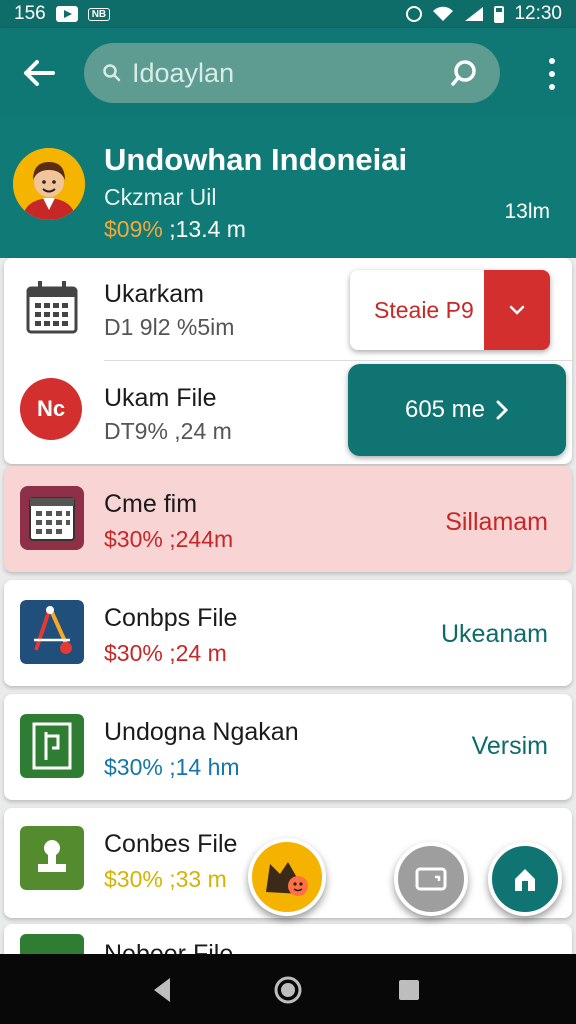 Image resolution: width=576 pixels, height=1024 pixels. I want to click on battery-icon, so click(499, 14).